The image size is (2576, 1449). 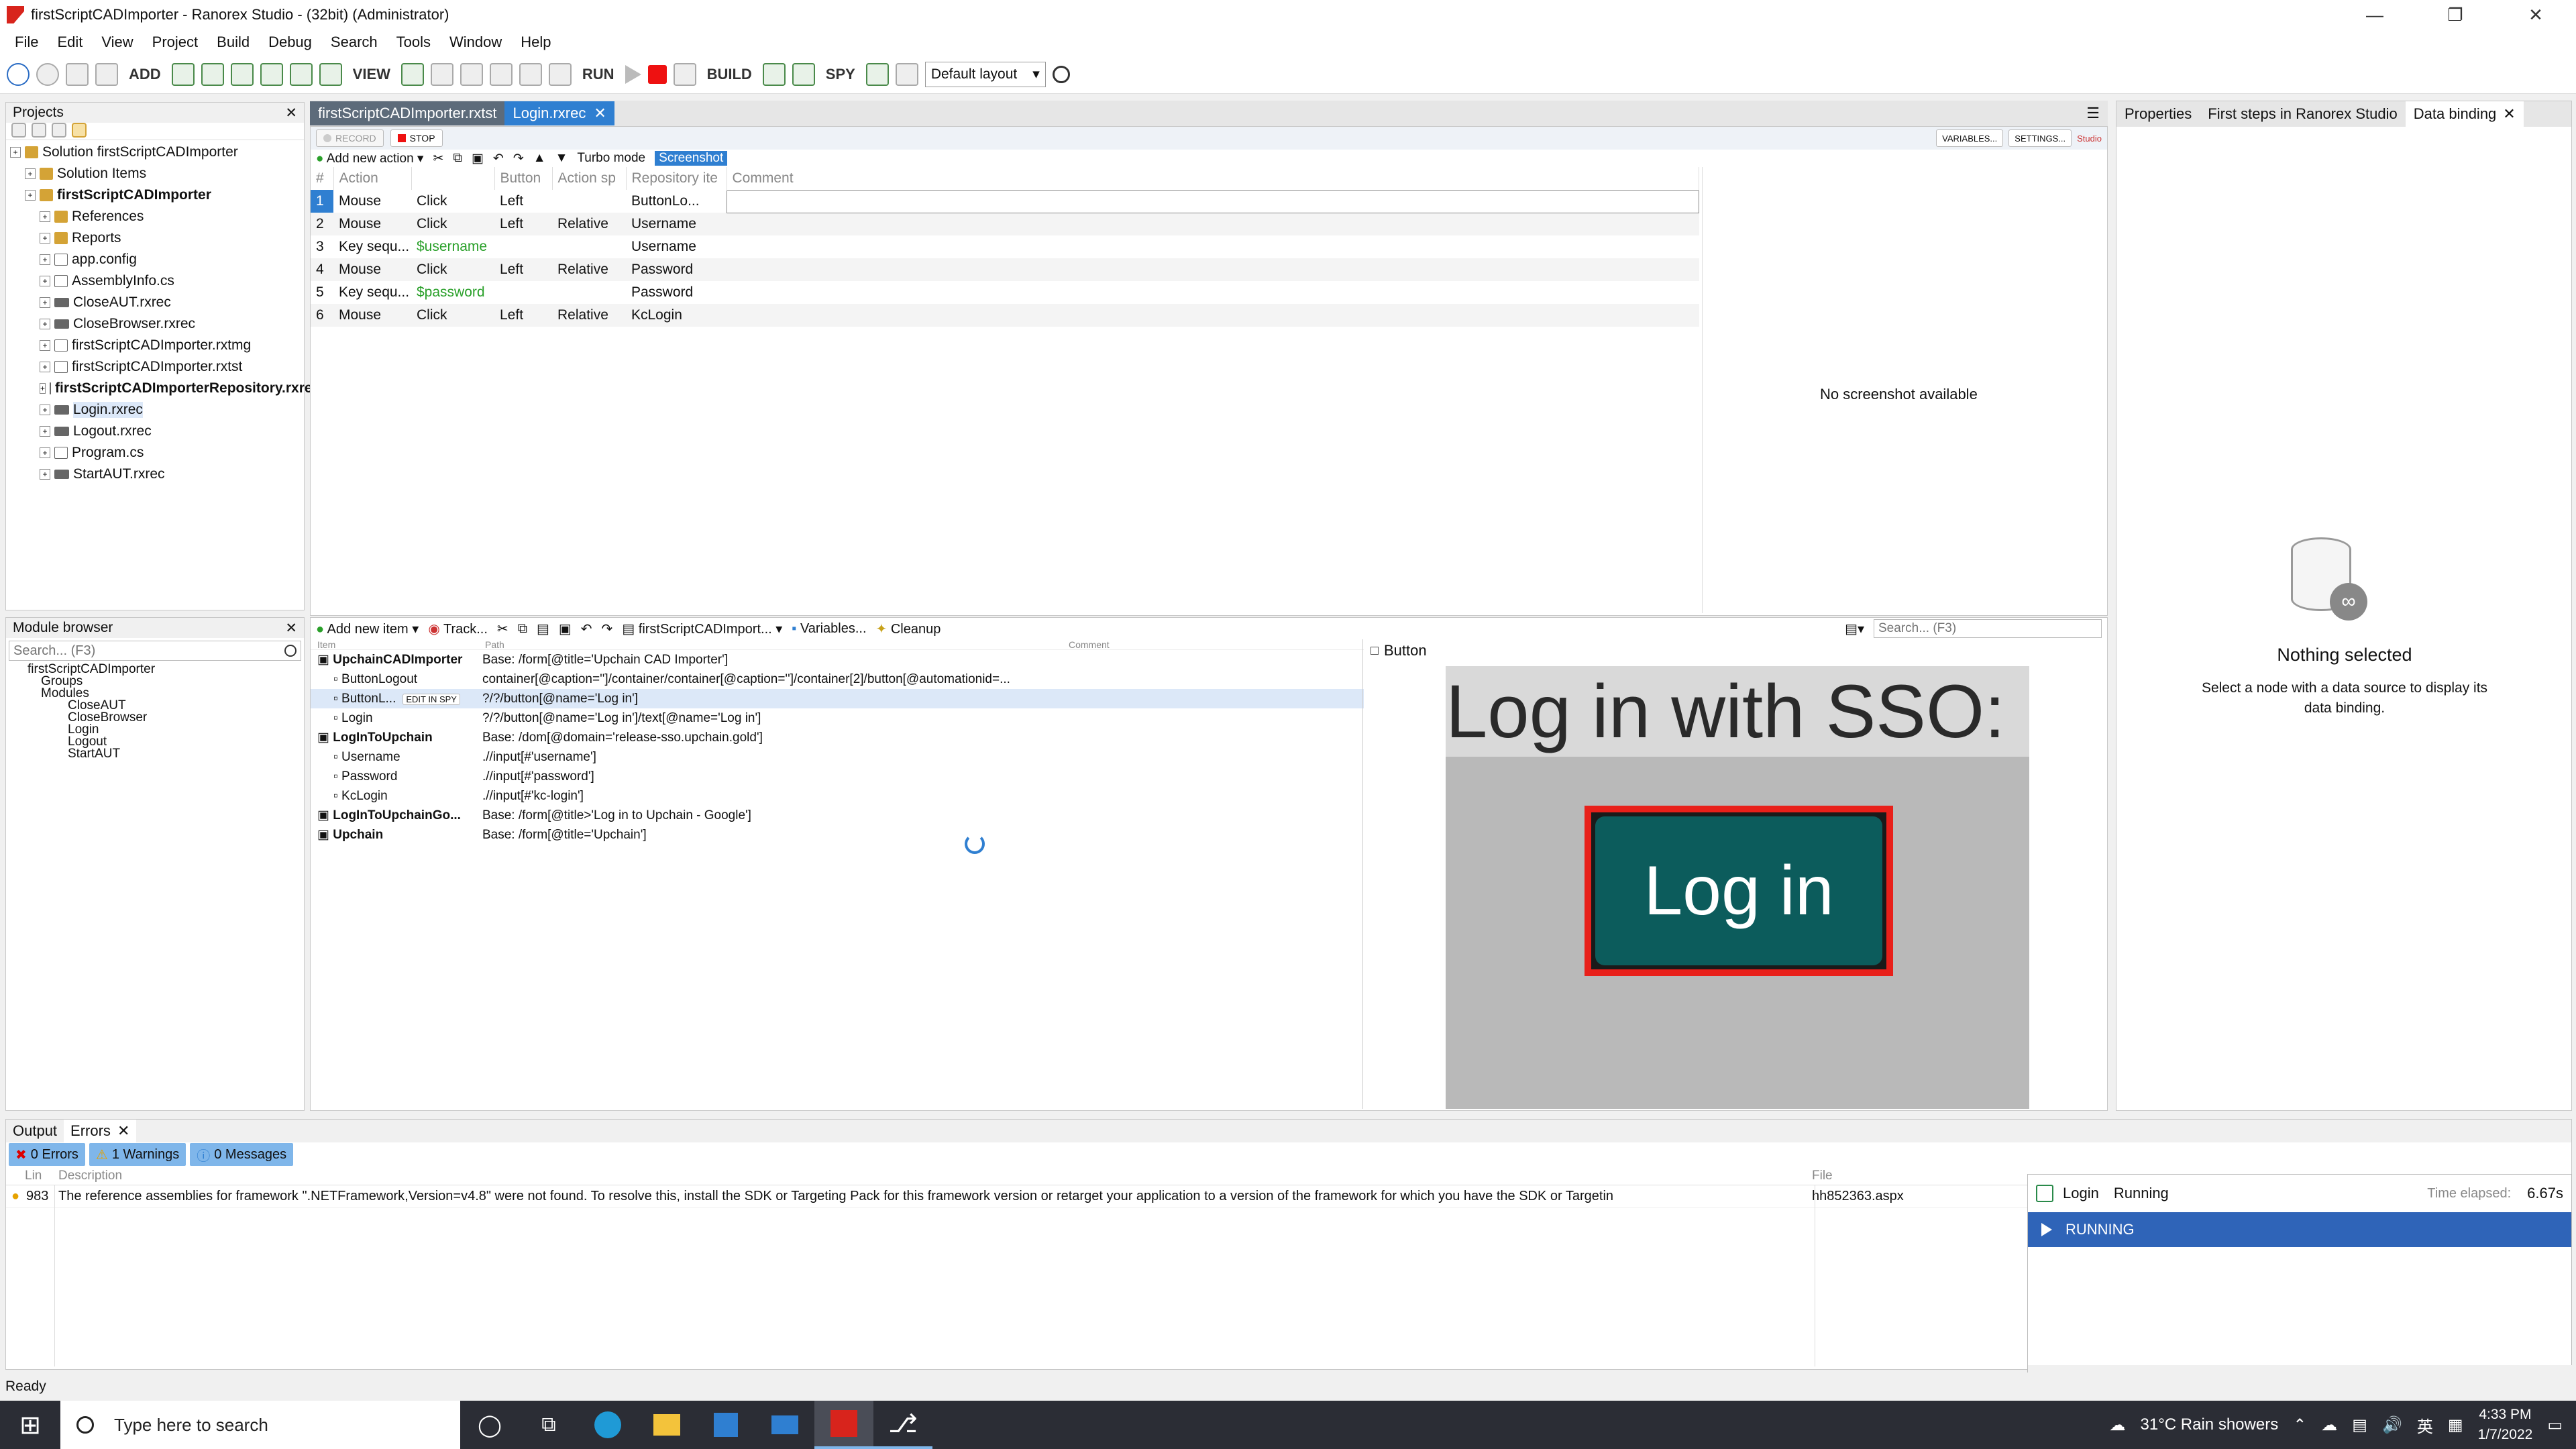 I want to click on file-explorer-icon, so click(x=666, y=1425).